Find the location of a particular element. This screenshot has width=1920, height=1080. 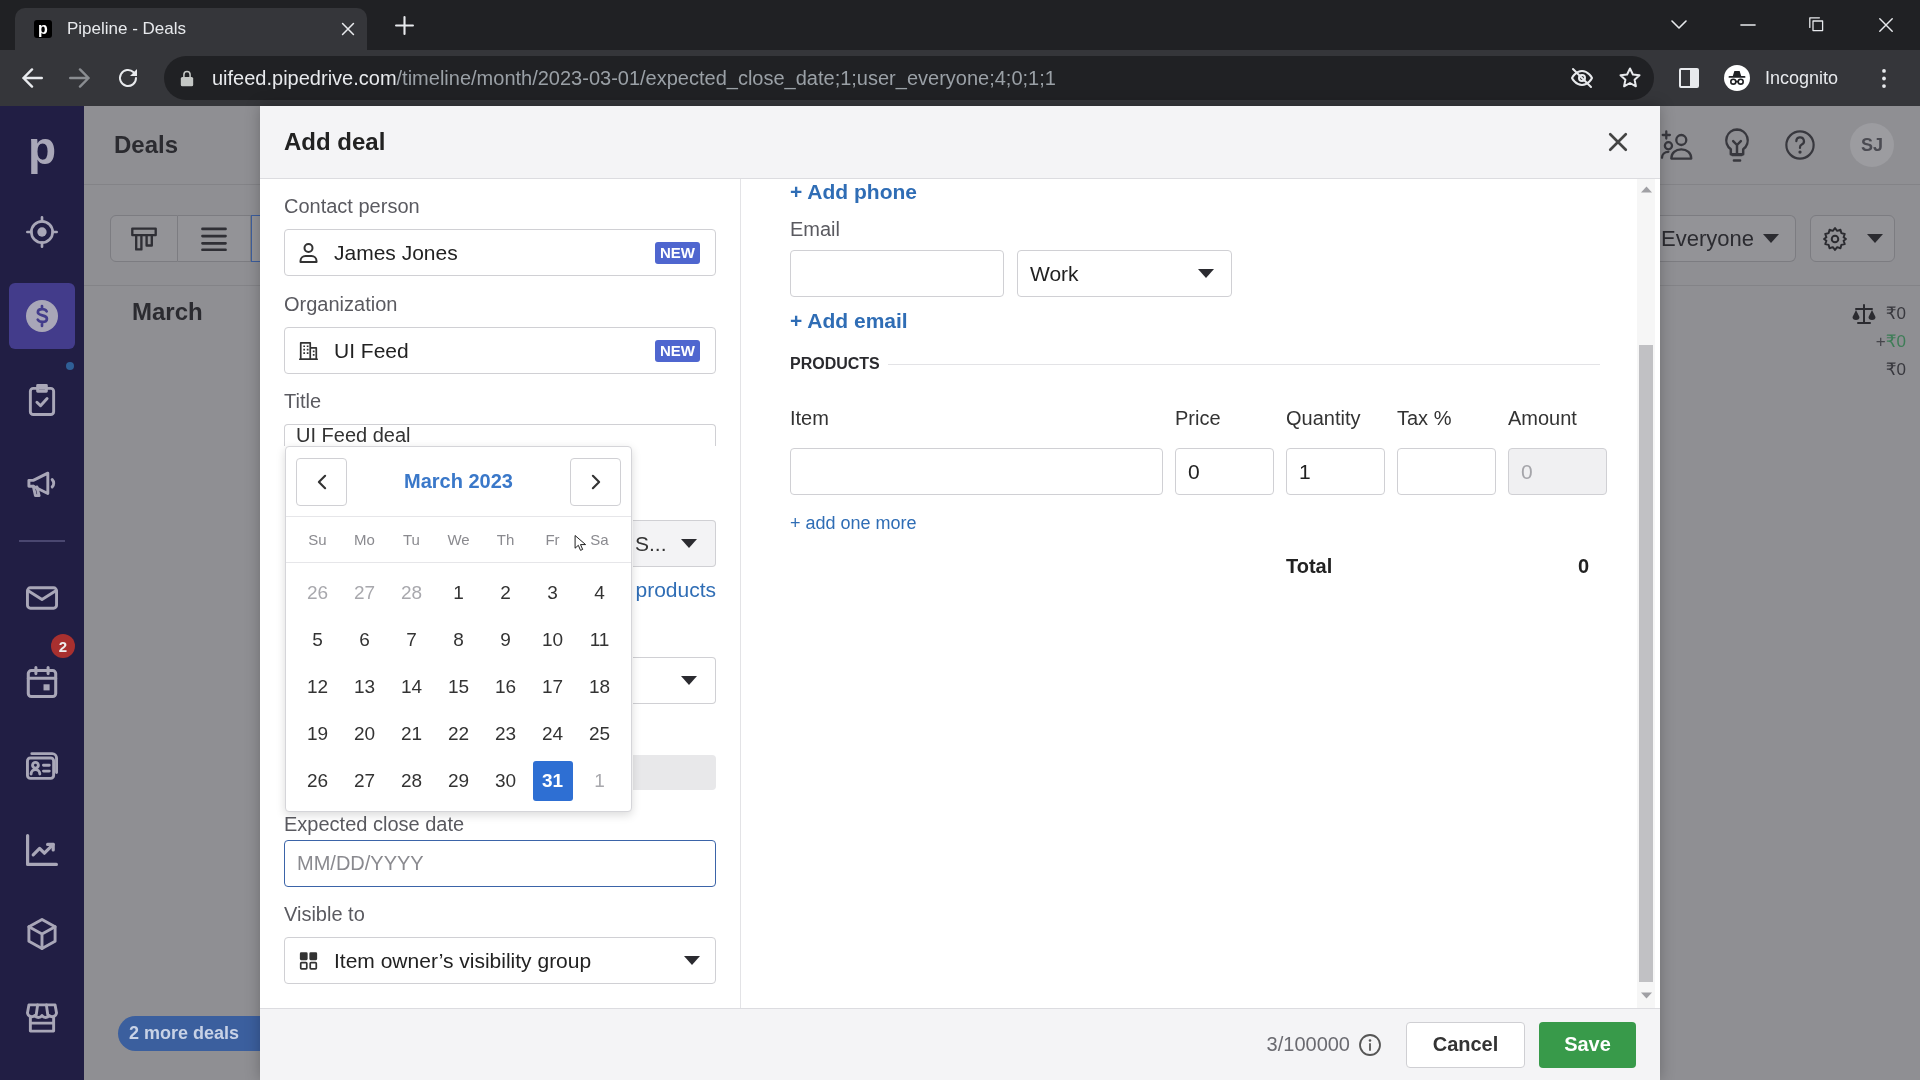

calendar-day: 13 is located at coordinates (364, 686).